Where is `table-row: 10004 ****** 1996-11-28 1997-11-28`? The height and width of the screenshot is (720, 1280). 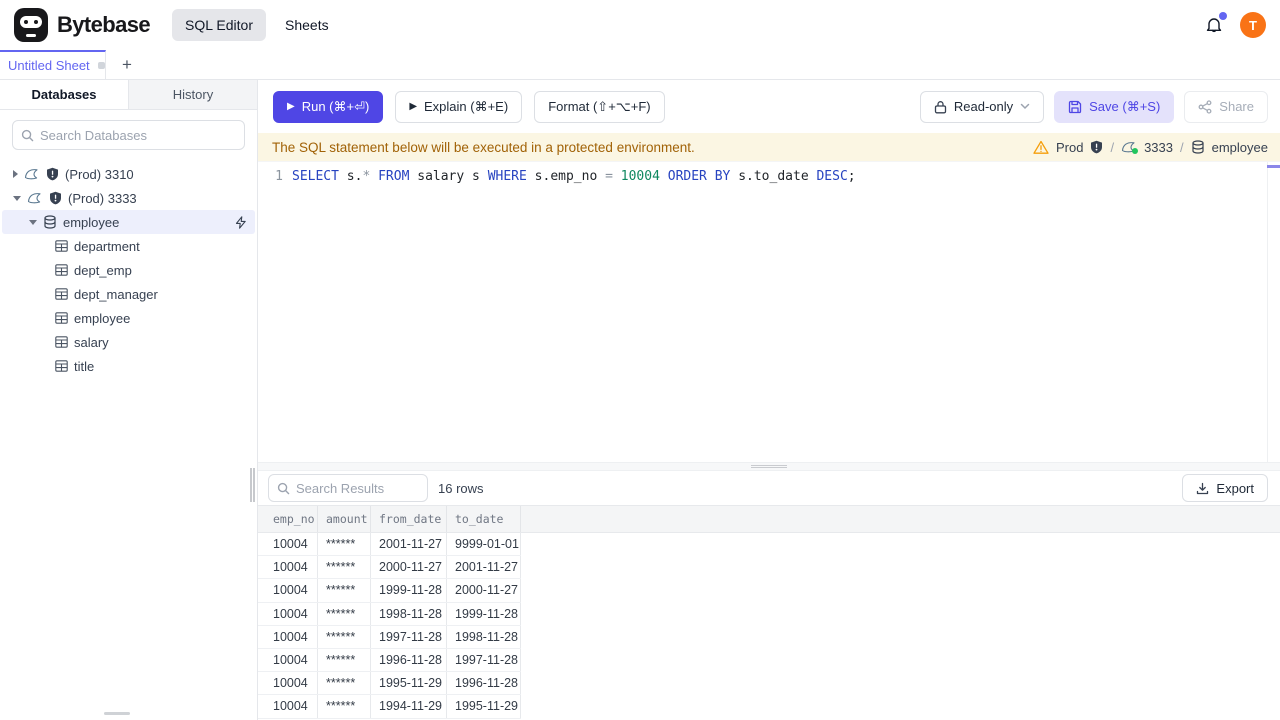
table-row: 10004 ****** 1996-11-28 1997-11-28 is located at coordinates (389, 660).